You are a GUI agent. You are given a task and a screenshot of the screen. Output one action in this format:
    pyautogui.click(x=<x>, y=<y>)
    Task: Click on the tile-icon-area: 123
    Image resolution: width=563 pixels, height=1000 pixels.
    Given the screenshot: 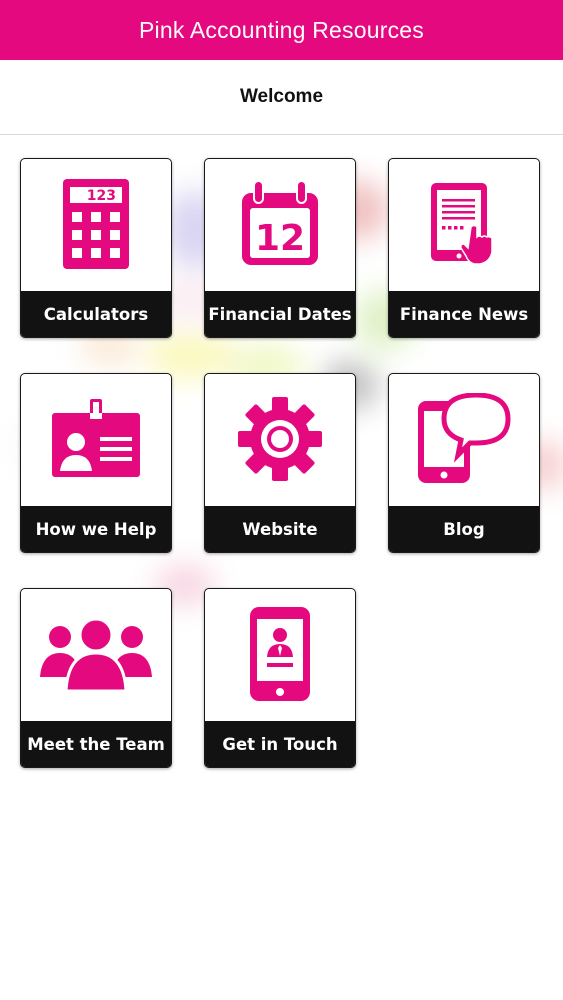 What is the action you would take?
    pyautogui.click(x=96, y=224)
    